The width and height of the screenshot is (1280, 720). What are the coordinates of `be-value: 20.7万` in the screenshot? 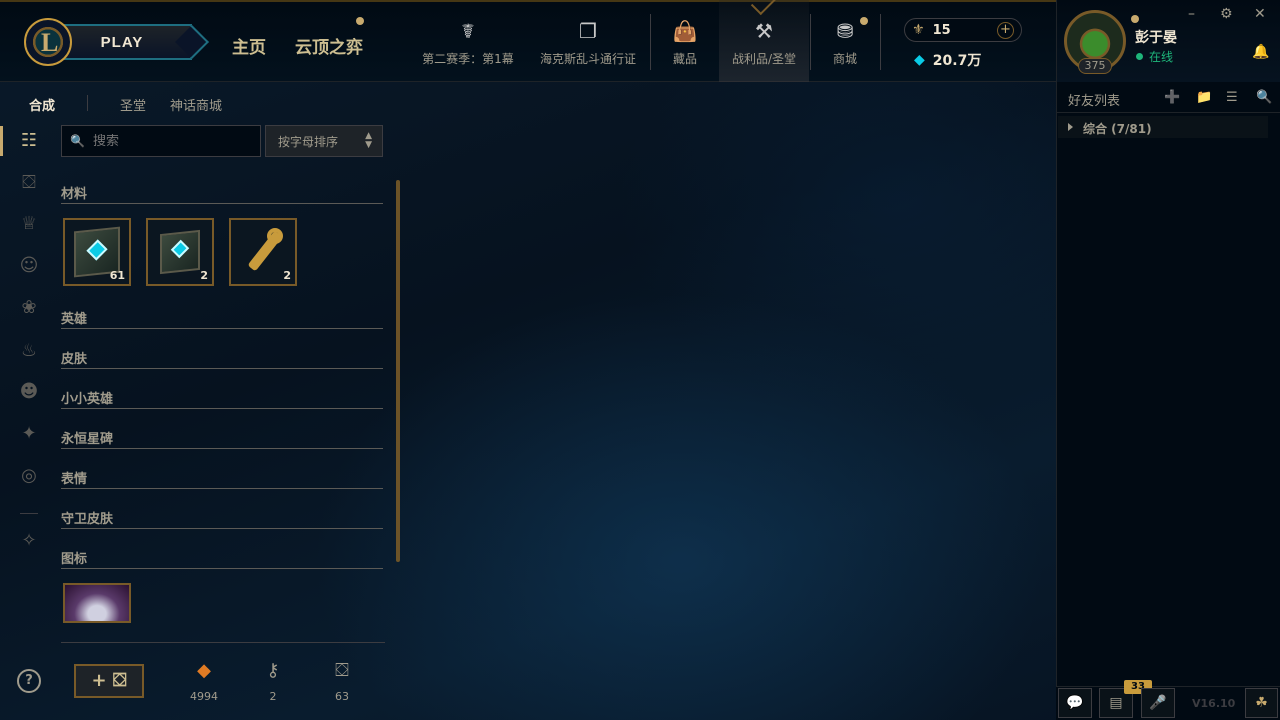 It's located at (957, 61).